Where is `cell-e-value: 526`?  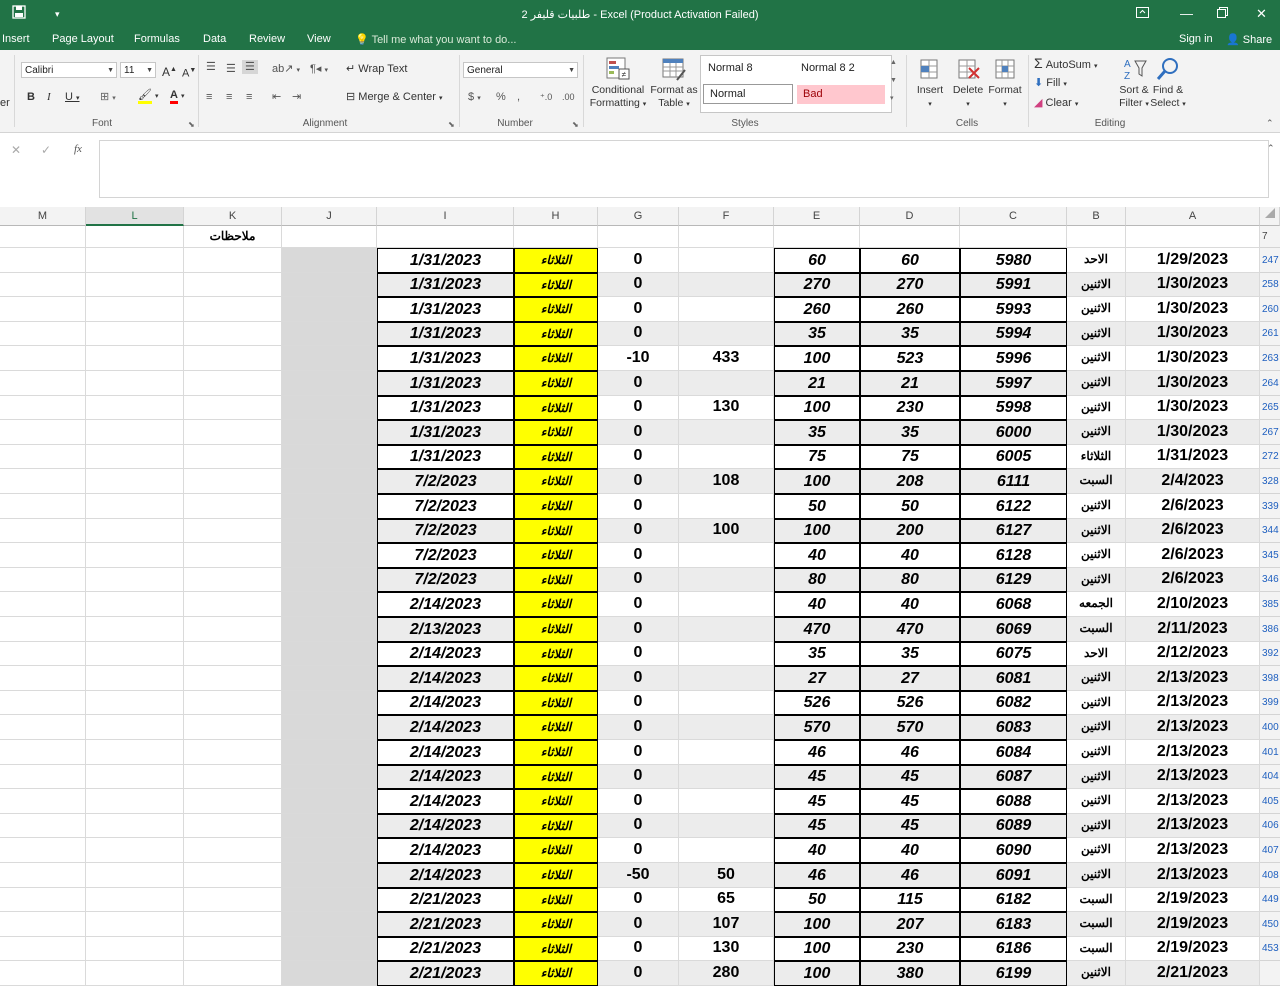
cell-e-value: 526 is located at coordinates (817, 703).